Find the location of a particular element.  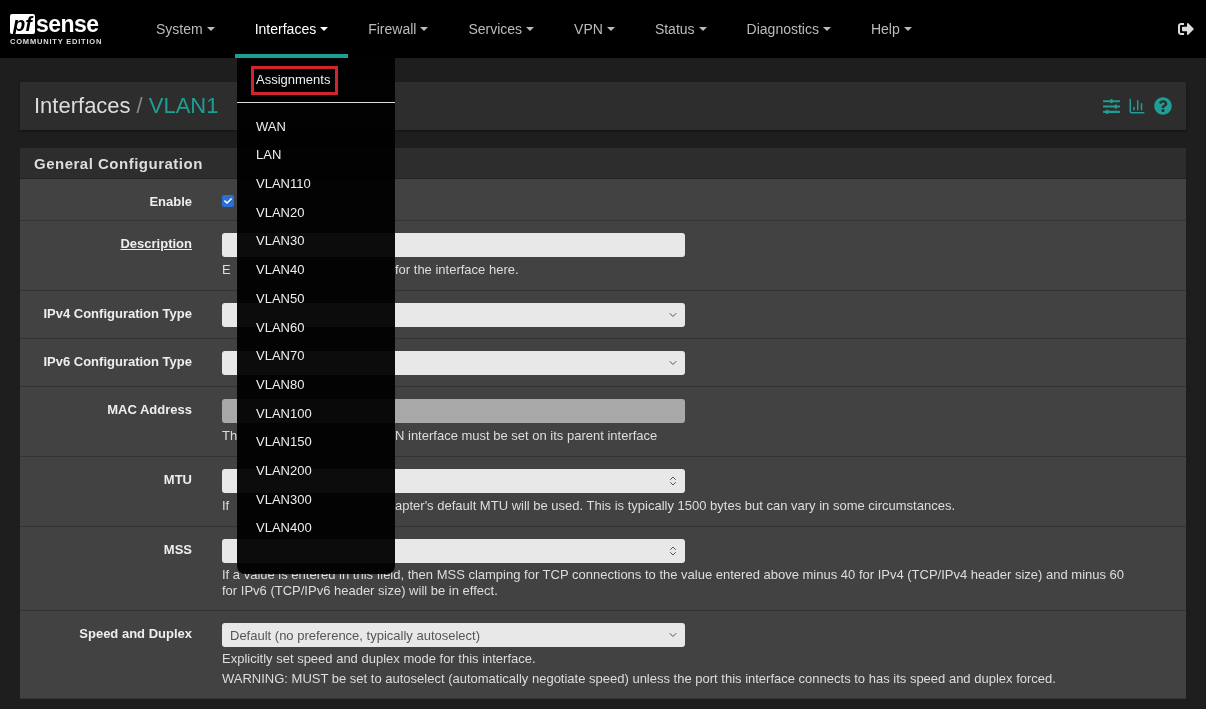

menu-item: VLAN80 is located at coordinates (282, 385).